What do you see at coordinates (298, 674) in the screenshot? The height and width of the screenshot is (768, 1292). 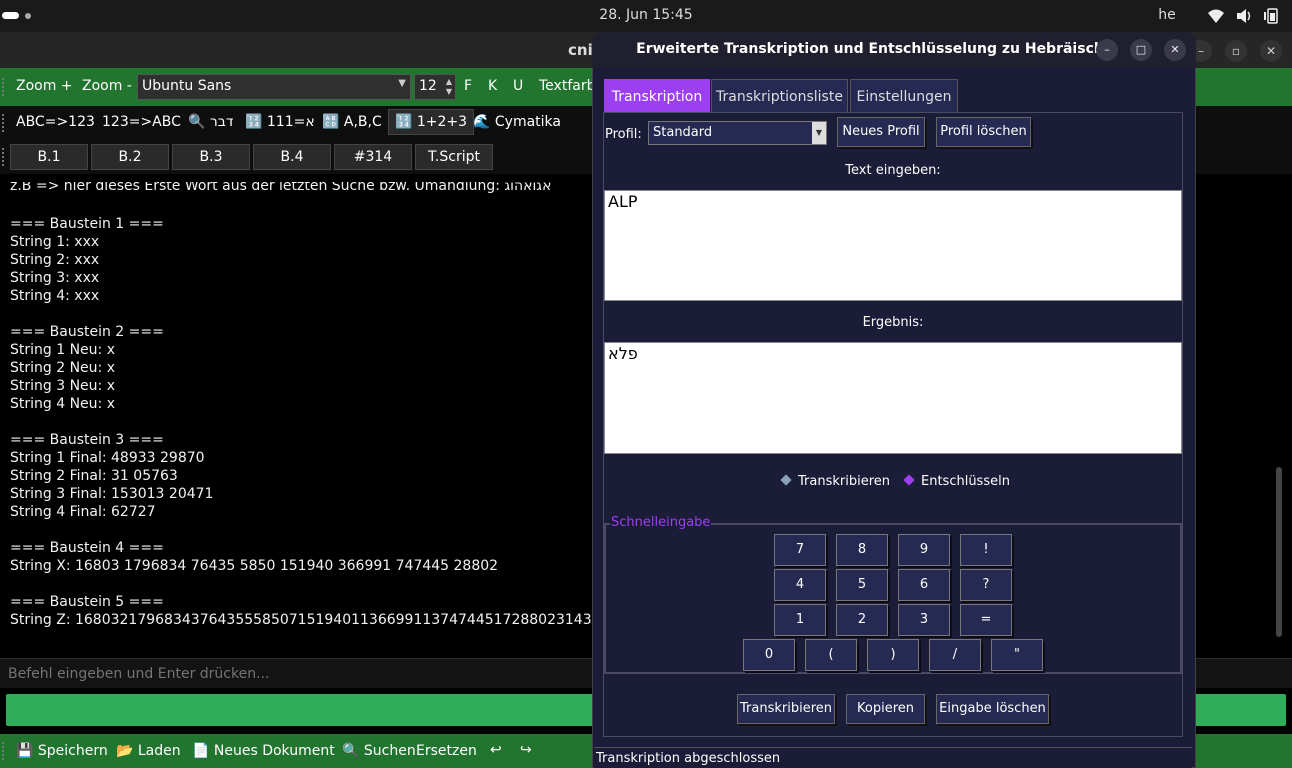 I see `command-input` at bounding box center [298, 674].